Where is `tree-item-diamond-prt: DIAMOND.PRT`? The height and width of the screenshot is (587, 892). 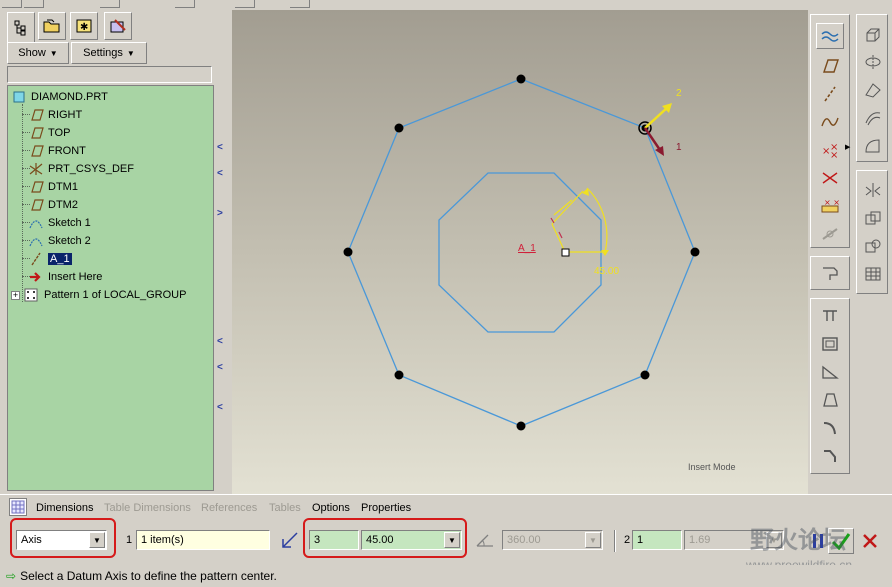 tree-item-diamond-prt: DIAMOND.PRT is located at coordinates (59, 97).